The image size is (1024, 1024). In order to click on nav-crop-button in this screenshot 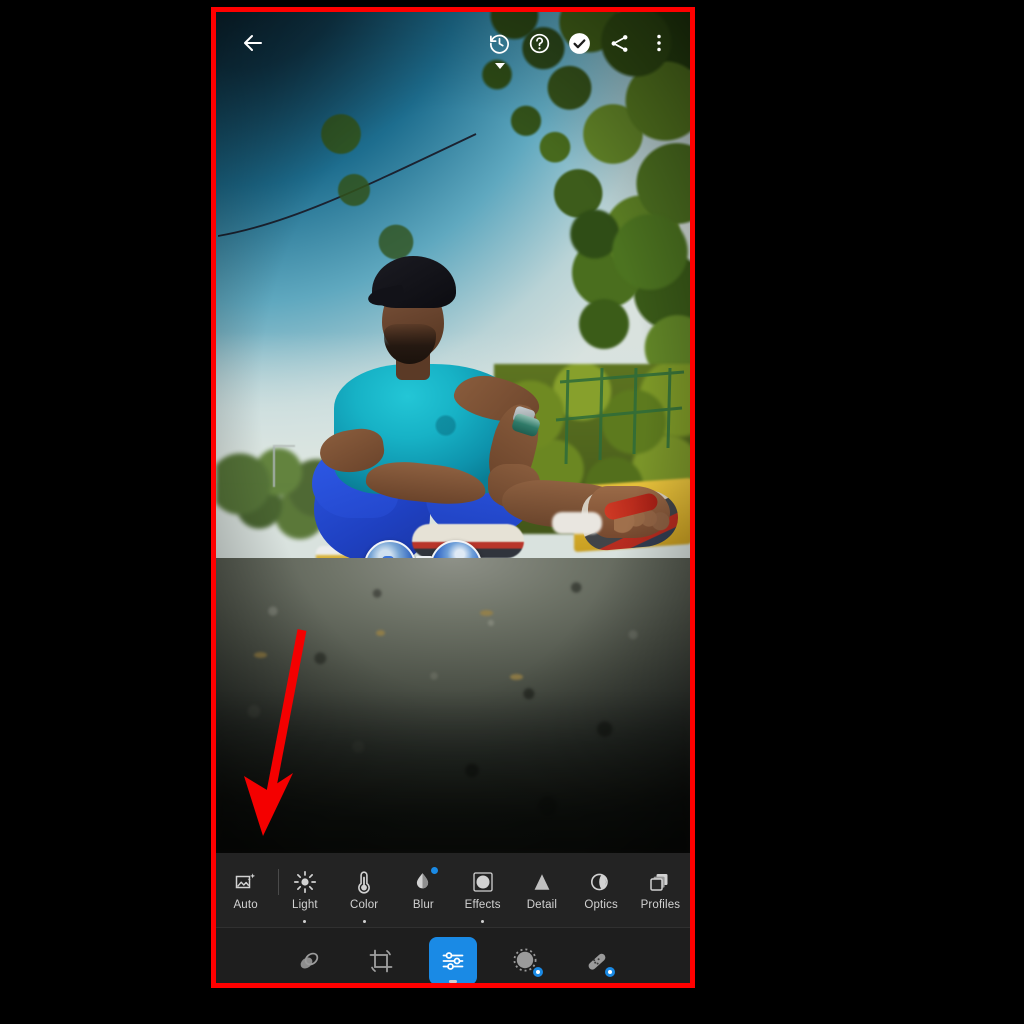, I will do `click(381, 960)`.